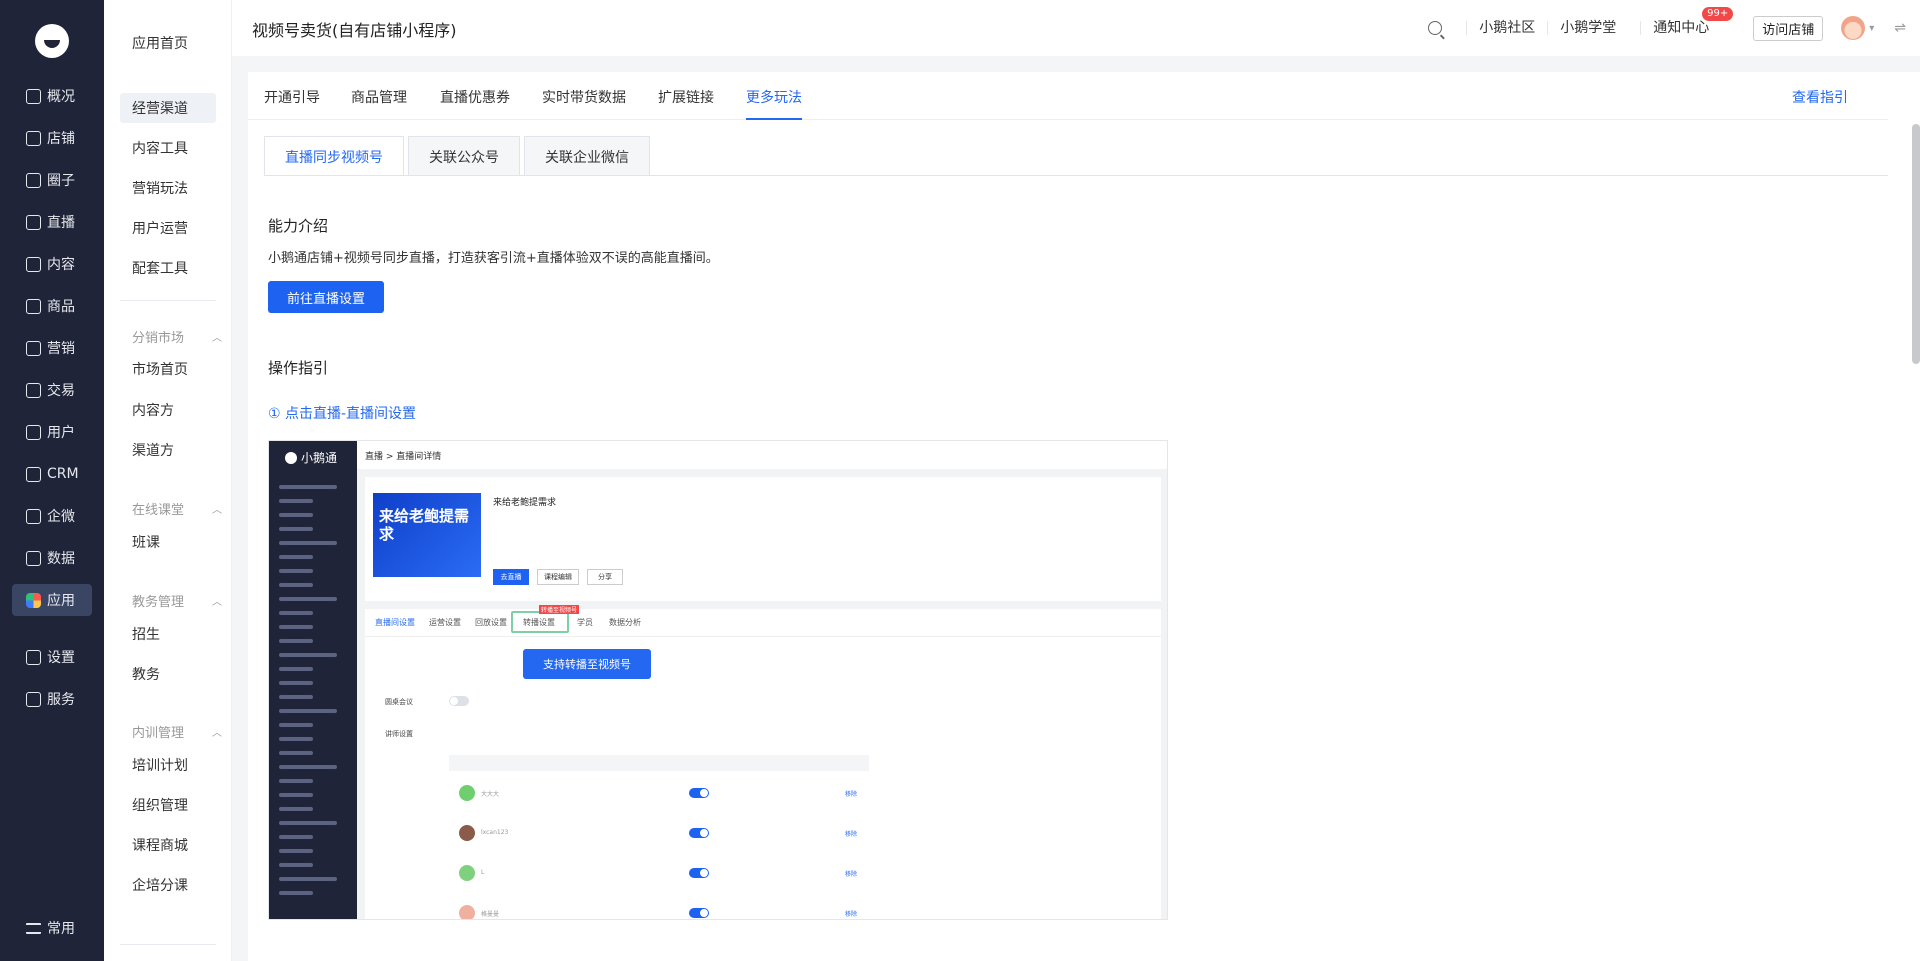 The width and height of the screenshot is (1920, 961). What do you see at coordinates (1506, 28) in the screenshot?
I see `community-link: 小鹅社区` at bounding box center [1506, 28].